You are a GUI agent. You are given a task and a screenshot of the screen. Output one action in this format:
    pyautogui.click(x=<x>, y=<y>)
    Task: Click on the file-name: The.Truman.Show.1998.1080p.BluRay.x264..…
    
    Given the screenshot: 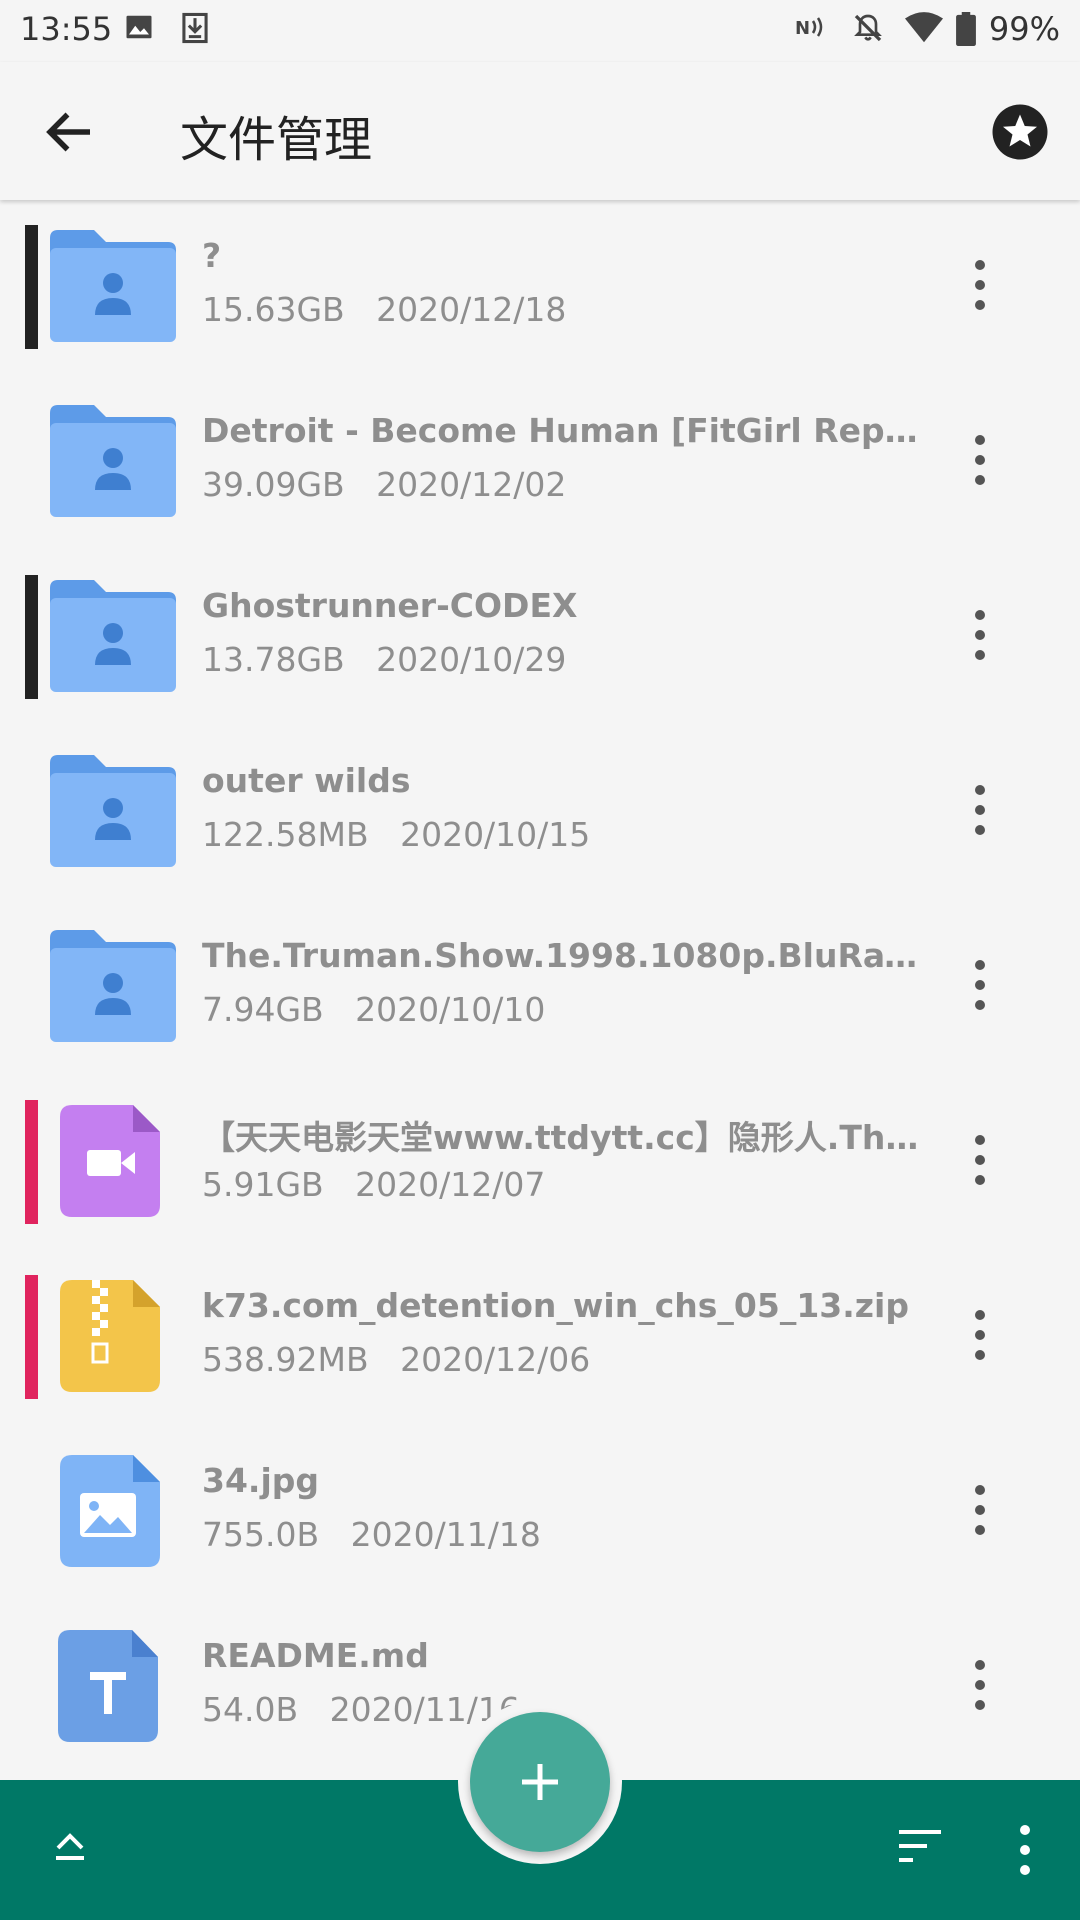 What is the action you would take?
    pyautogui.click(x=562, y=955)
    